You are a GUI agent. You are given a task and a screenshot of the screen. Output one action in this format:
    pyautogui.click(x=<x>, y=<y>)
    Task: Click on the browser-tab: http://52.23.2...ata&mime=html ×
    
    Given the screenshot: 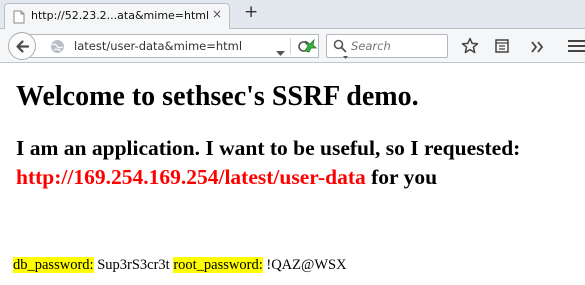 What is the action you would take?
    pyautogui.click(x=117, y=16)
    